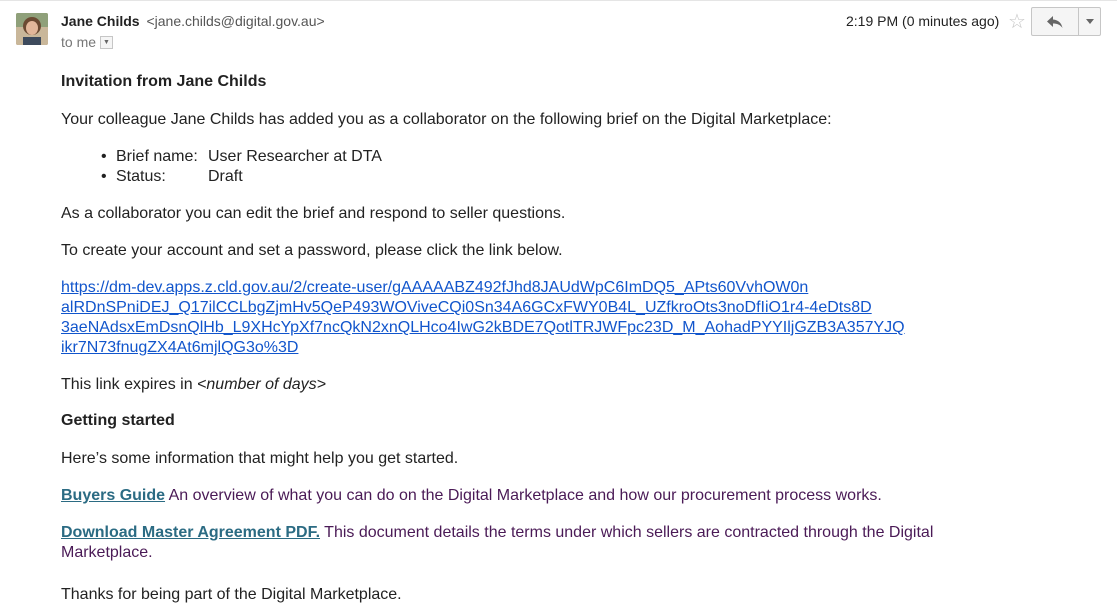 The image size is (1117, 611). What do you see at coordinates (180, 347) in the screenshot?
I see `link-line: ikr7N73fnugZX4At6mjlQG3o%3D` at bounding box center [180, 347].